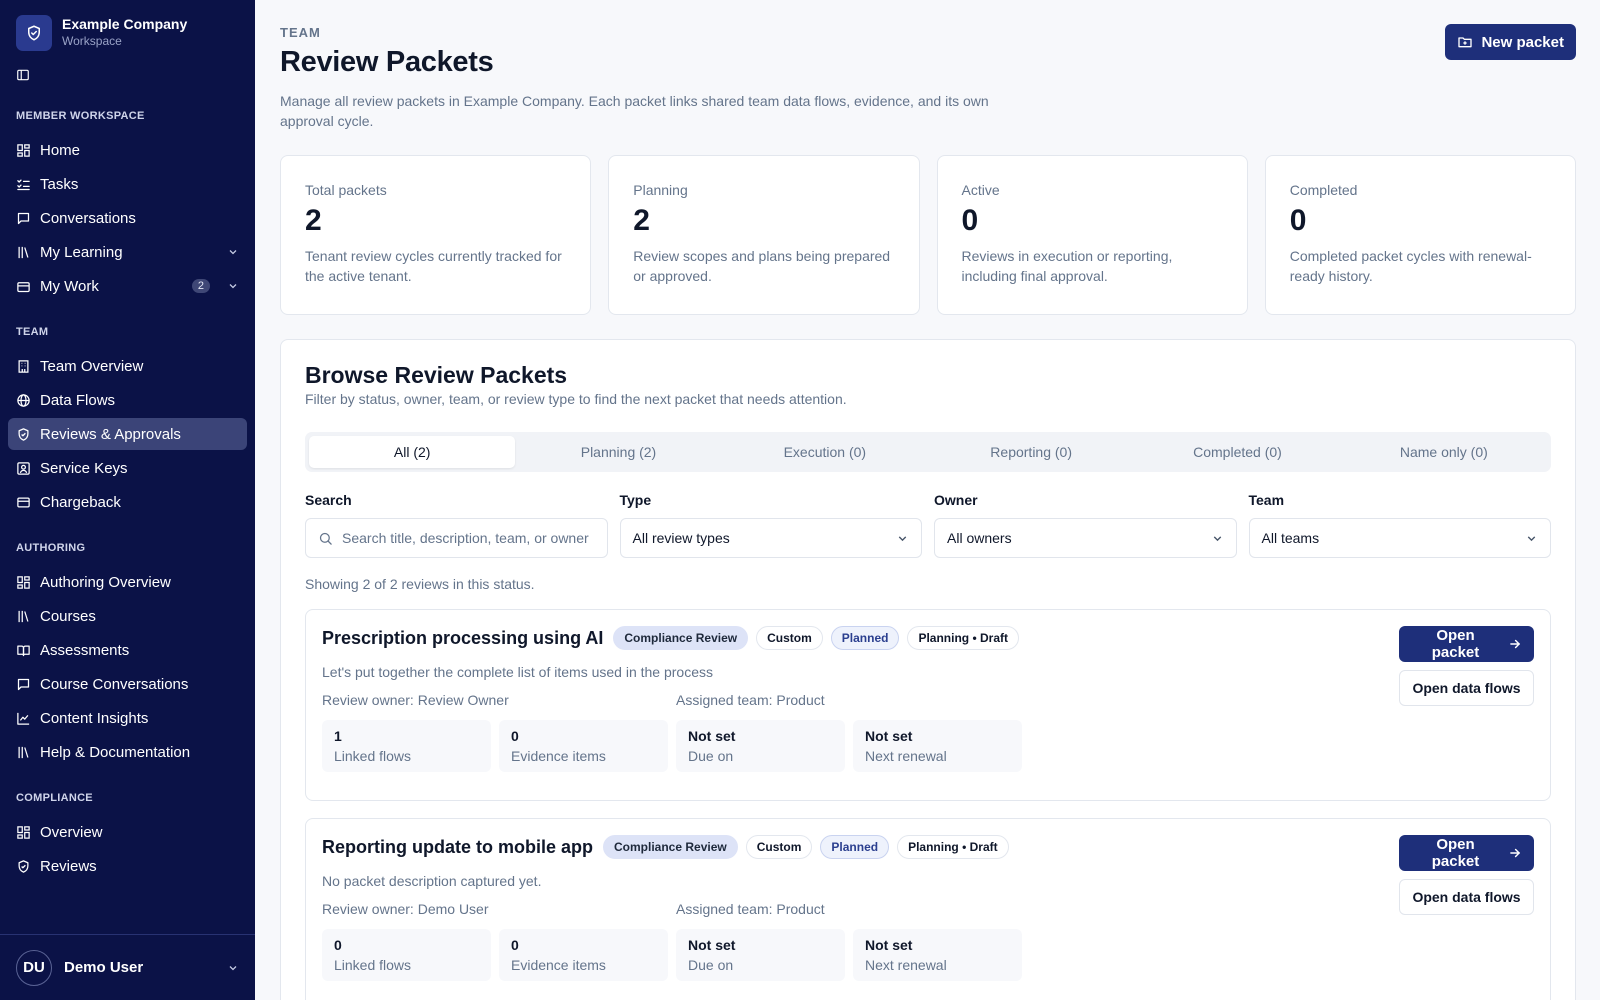 The width and height of the screenshot is (1600, 1000). Describe the element at coordinates (127, 718) in the screenshot. I see `sidebar-item-content-insights: Content Insights` at that location.